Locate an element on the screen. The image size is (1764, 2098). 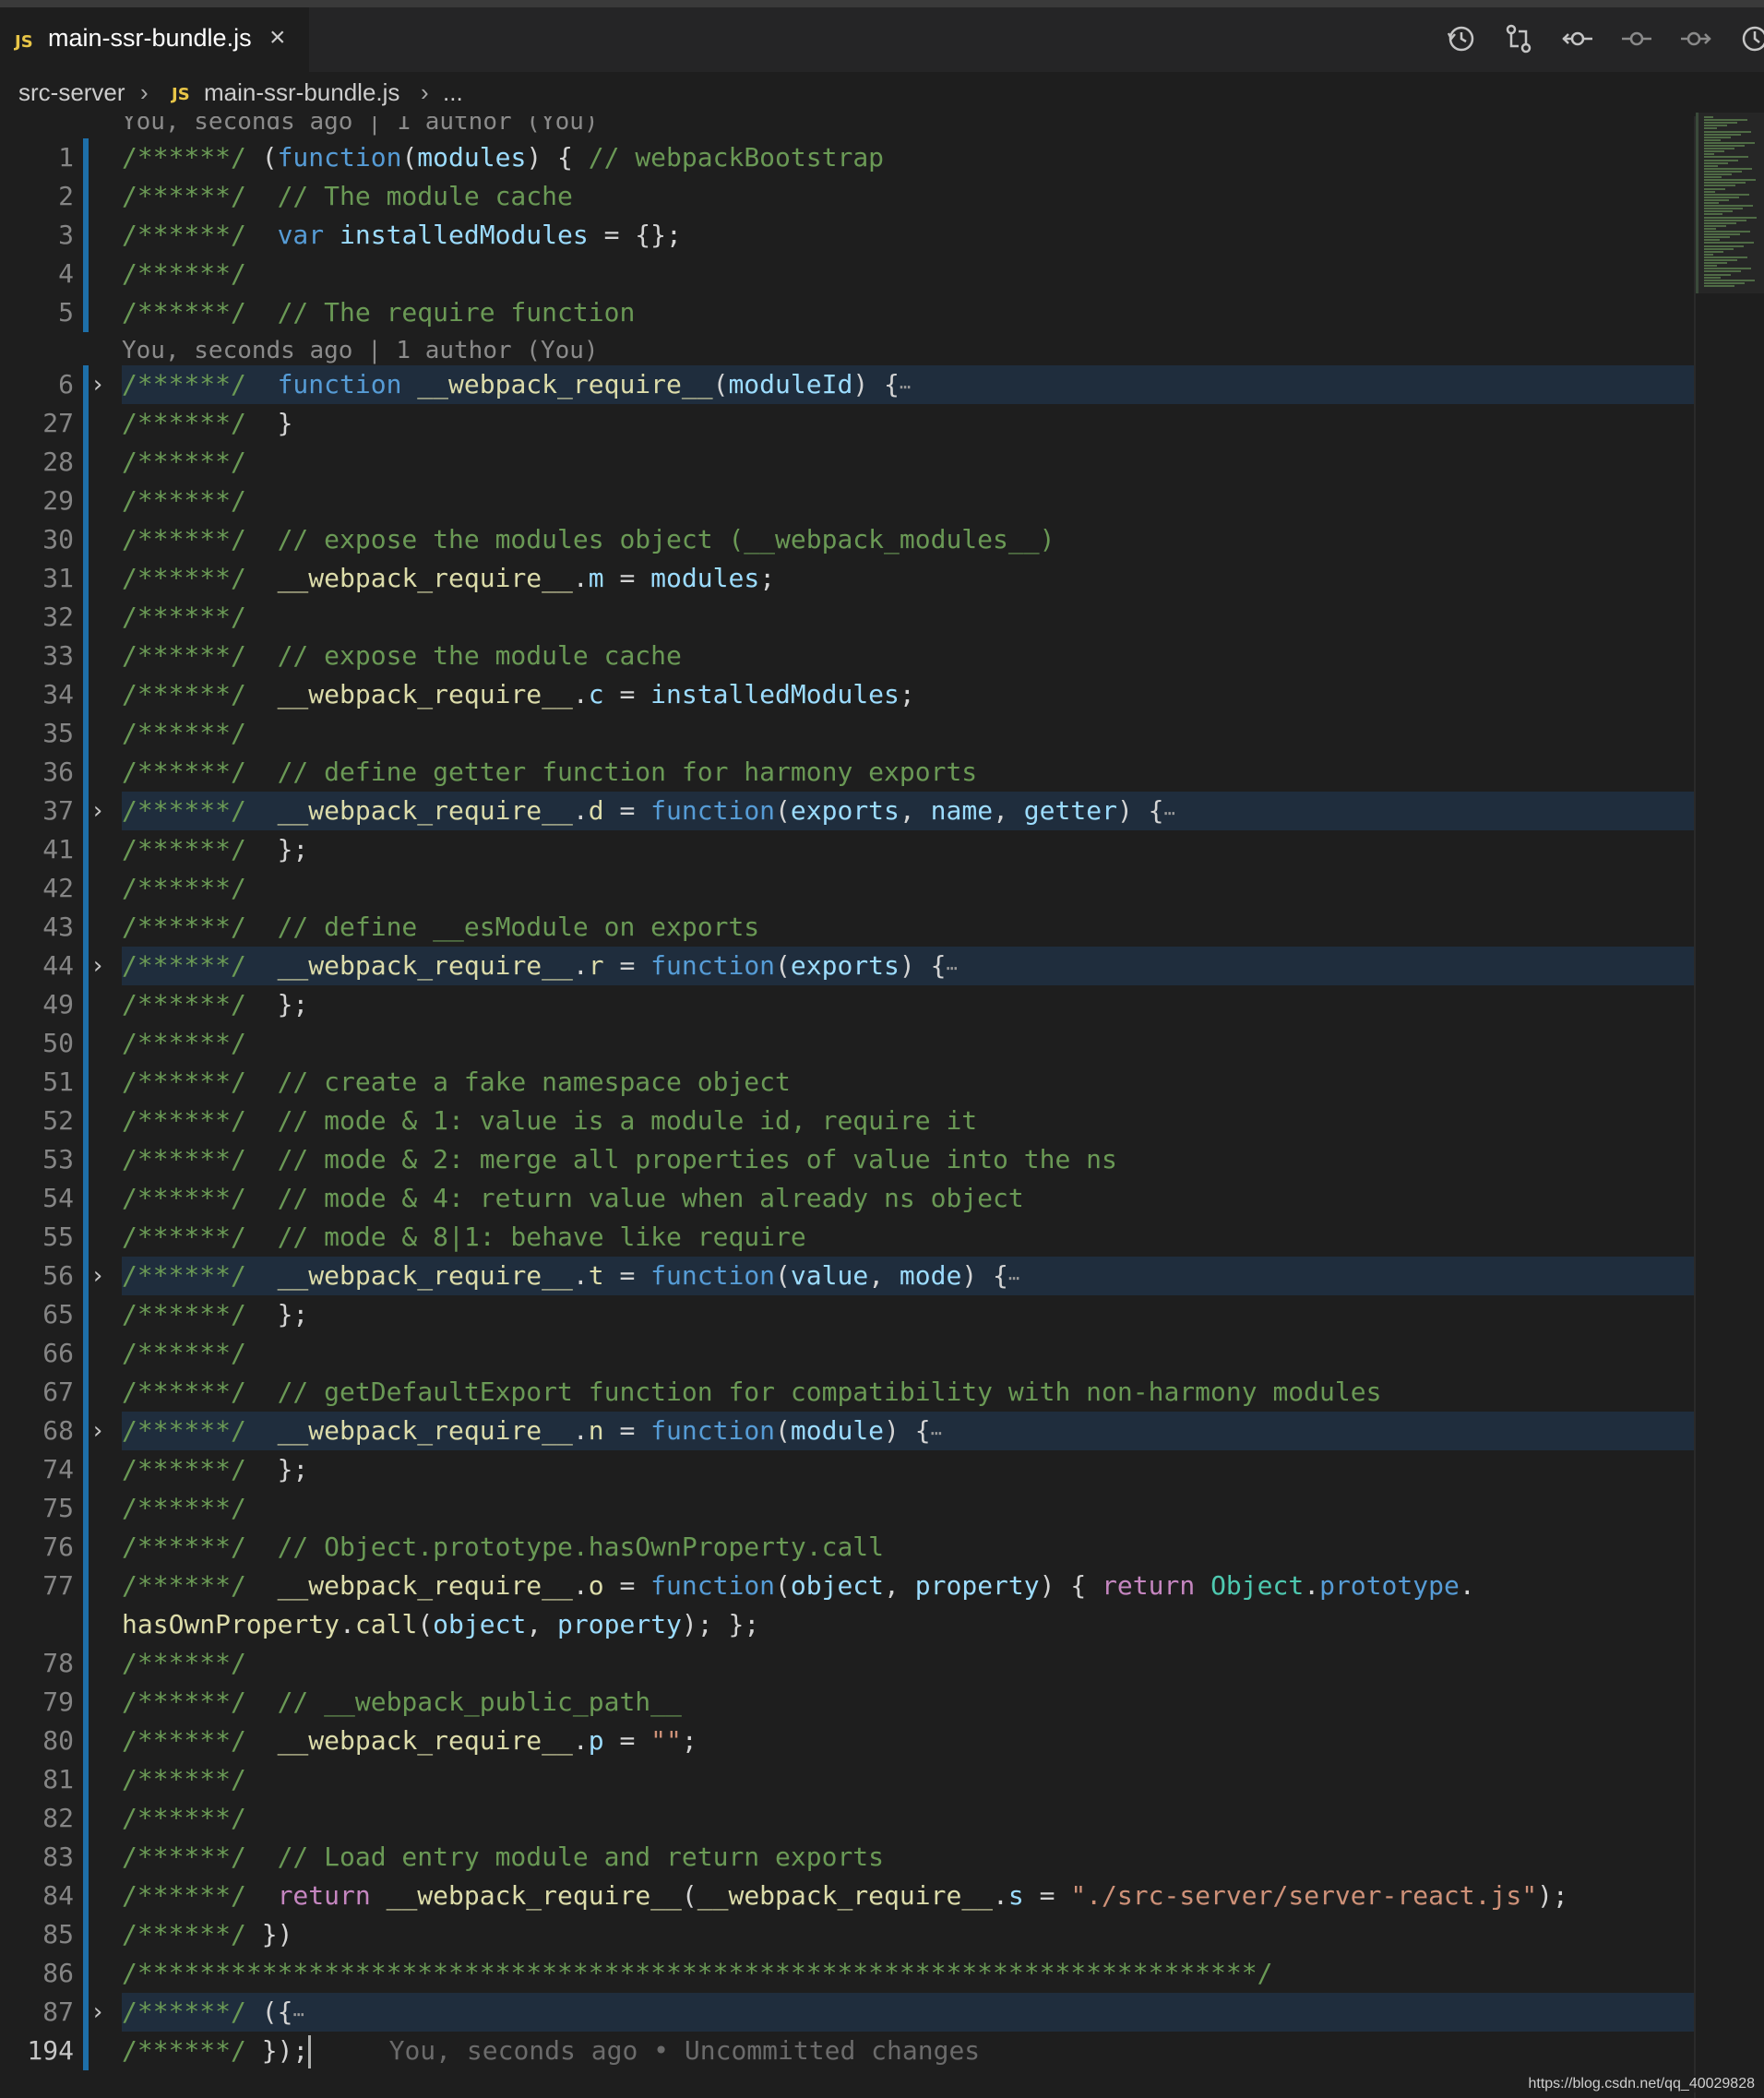
breadcrumb-file: main-ssr-bundle.js is located at coordinates (301, 93).